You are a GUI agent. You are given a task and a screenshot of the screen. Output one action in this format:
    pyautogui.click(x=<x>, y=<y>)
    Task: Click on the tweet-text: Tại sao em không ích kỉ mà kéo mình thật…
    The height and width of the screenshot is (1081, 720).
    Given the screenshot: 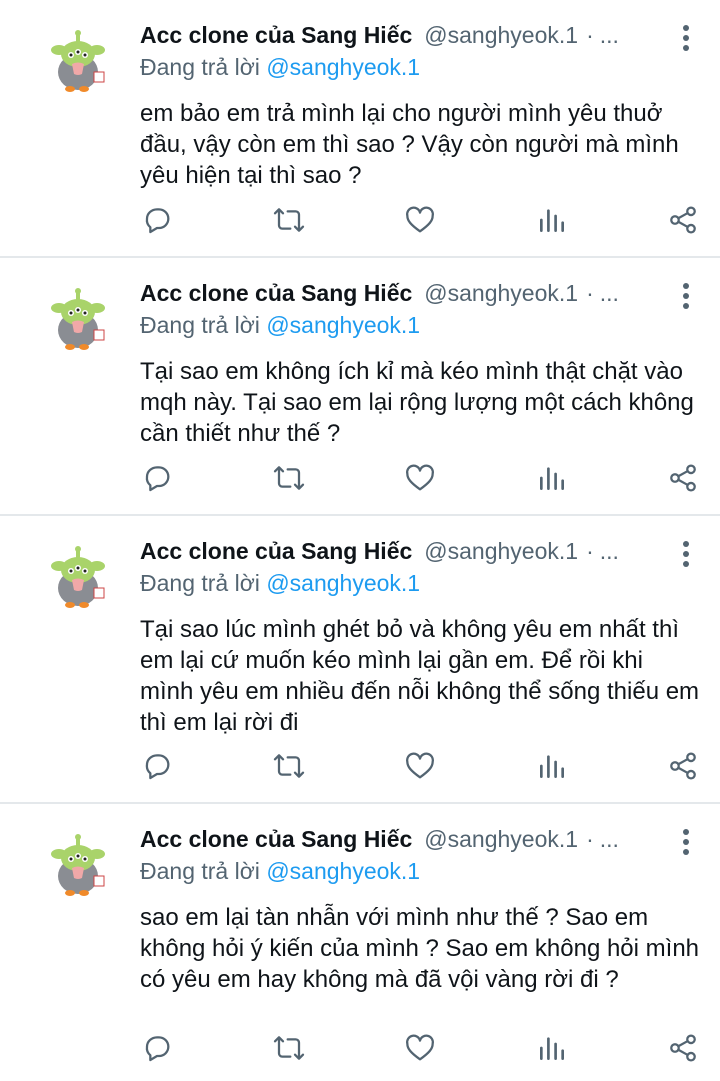 What is the action you would take?
    pyautogui.click(x=417, y=402)
    